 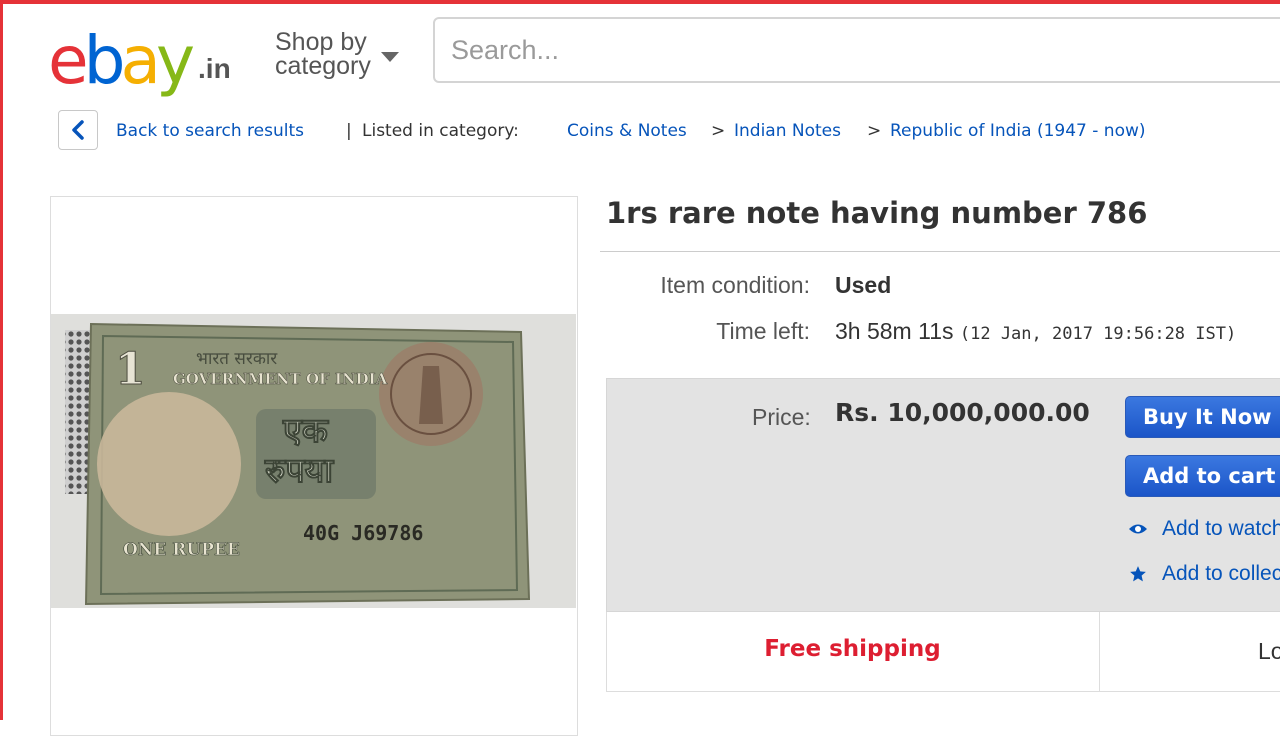 I want to click on breadcrumb-indian-notes: Indian Notes, so click(x=787, y=131).